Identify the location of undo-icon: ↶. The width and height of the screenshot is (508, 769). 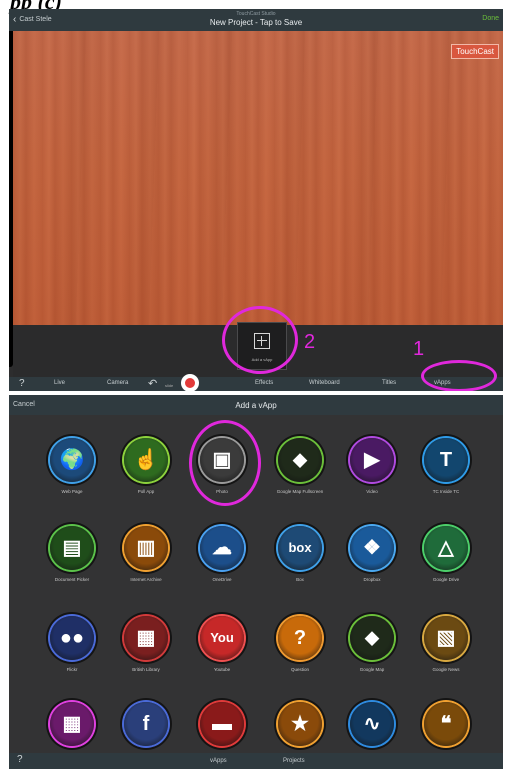
(152, 383).